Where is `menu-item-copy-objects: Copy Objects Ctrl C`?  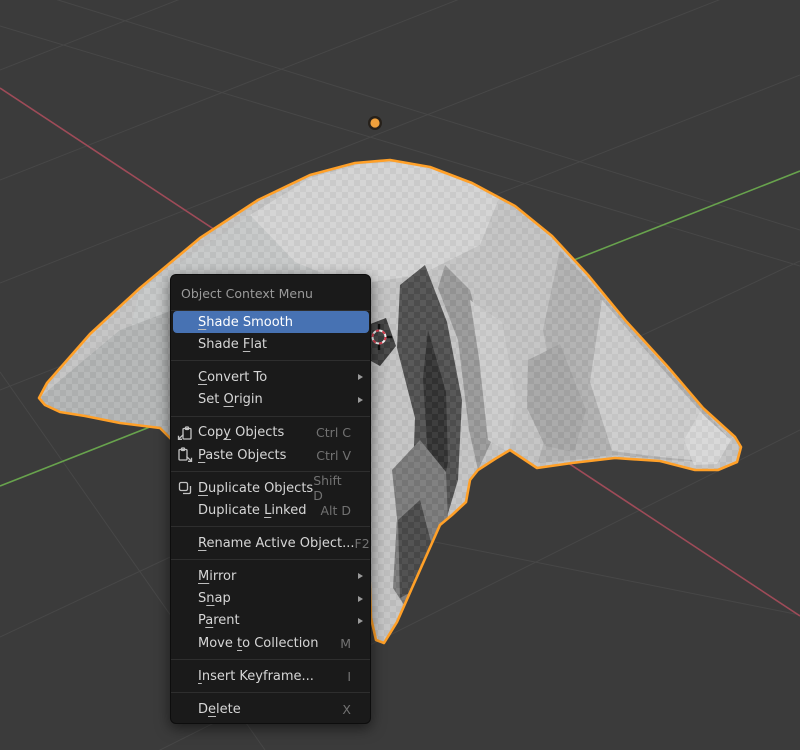
menu-item-copy-objects: Copy Objects Ctrl C is located at coordinates (270, 433).